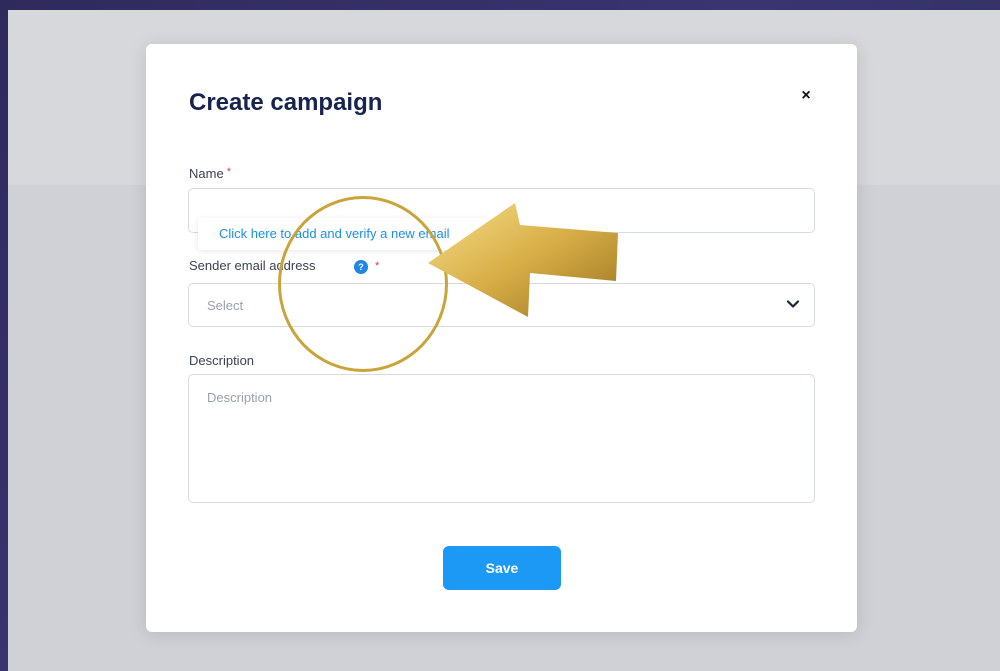 This screenshot has width=1000, height=671. Describe the element at coordinates (240, 397) in the screenshot. I see `description-placeholder: Description` at that location.